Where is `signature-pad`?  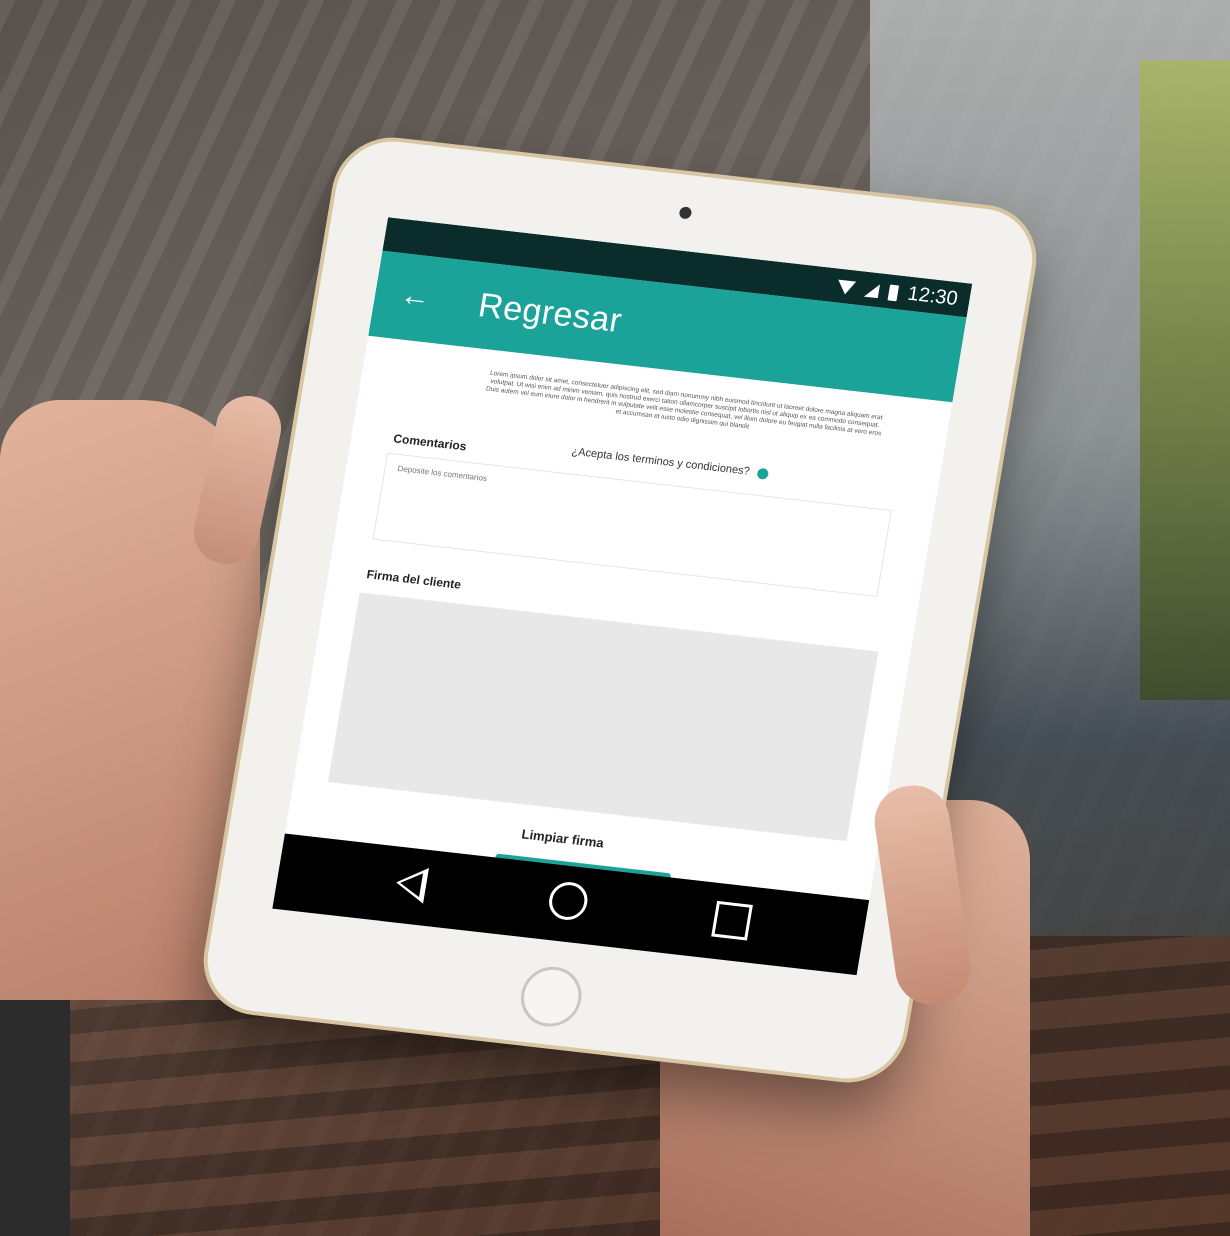
signature-pad is located at coordinates (603, 717).